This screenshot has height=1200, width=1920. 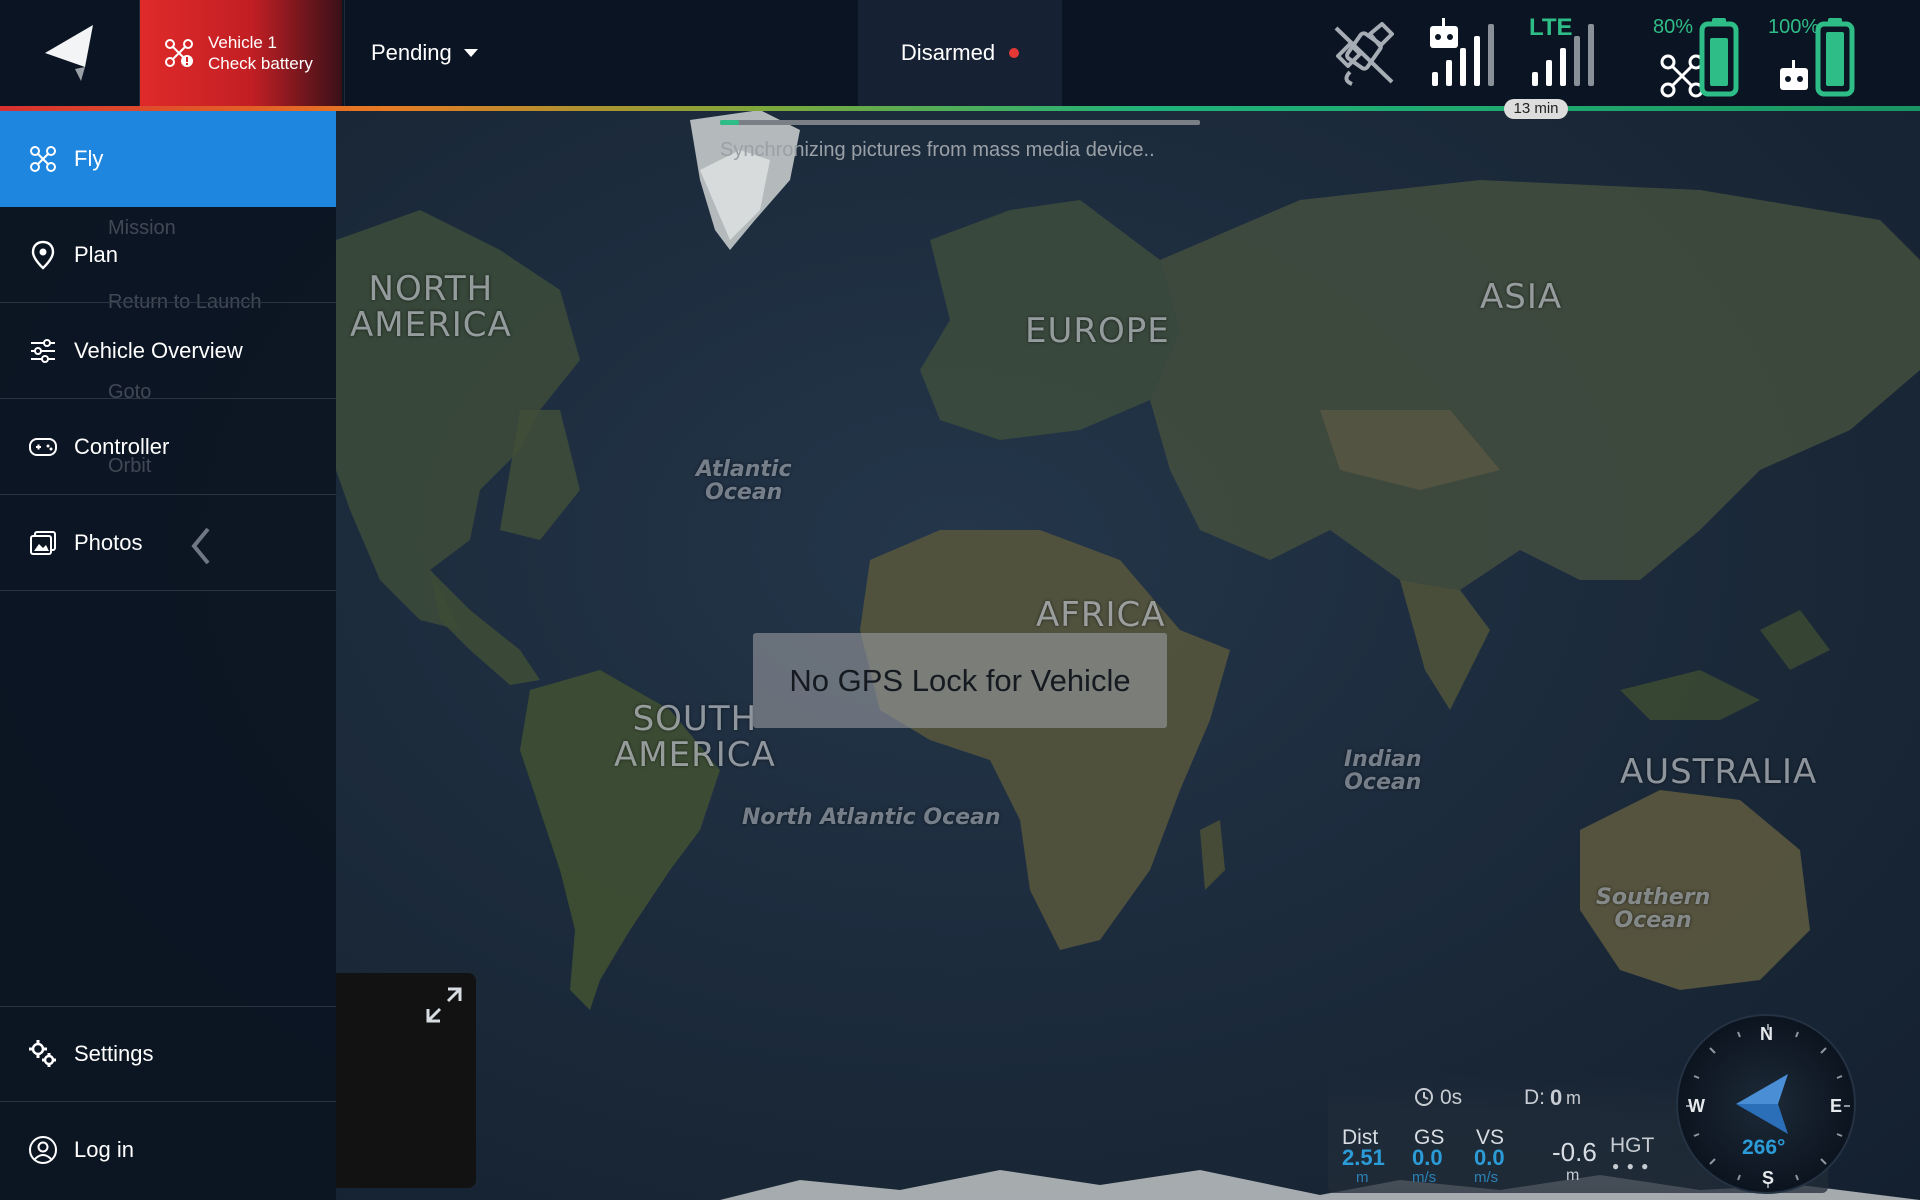 I want to click on app-logo-button, so click(x=70, y=53).